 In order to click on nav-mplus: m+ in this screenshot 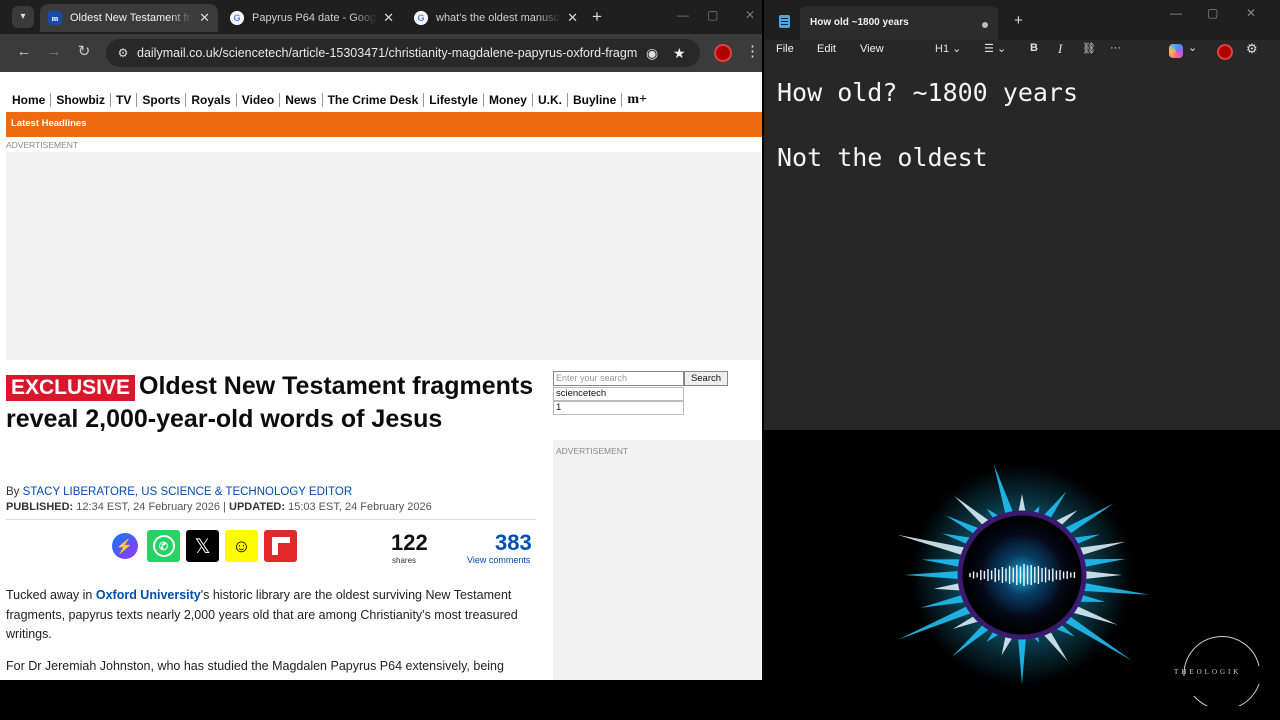, I will do `click(637, 100)`.